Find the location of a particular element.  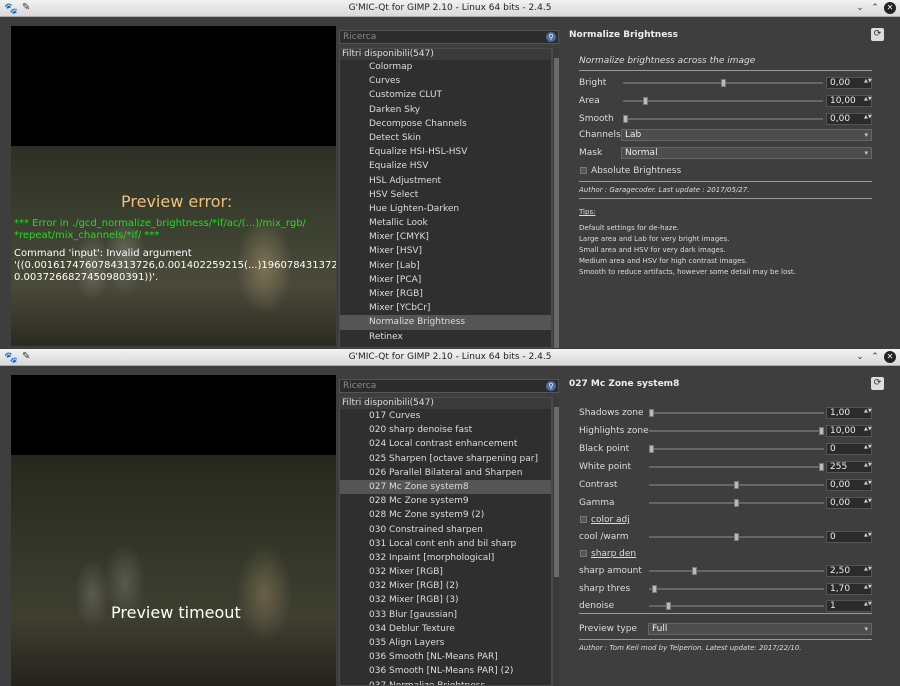

filter-list-item: 033 Blur [gaussian] is located at coordinates (445, 615).